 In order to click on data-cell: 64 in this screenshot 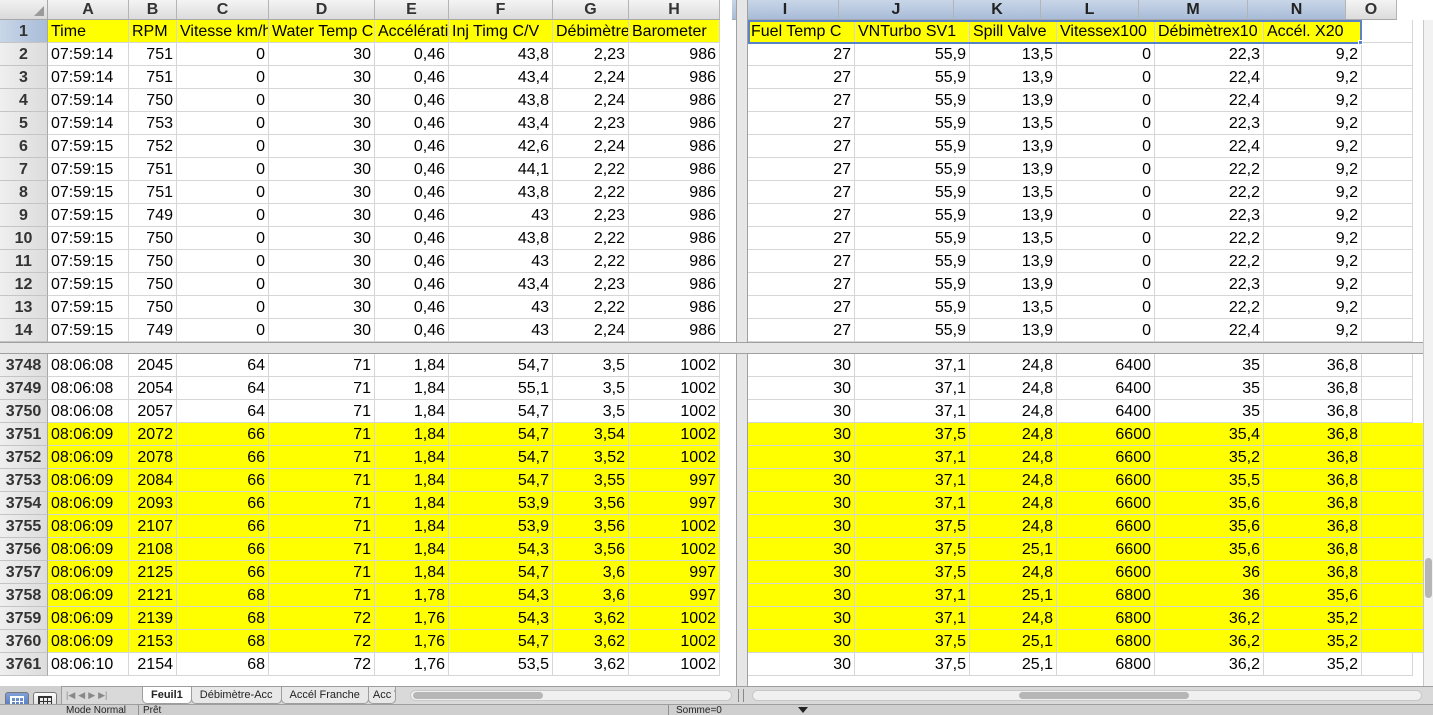, I will do `click(223, 411)`.